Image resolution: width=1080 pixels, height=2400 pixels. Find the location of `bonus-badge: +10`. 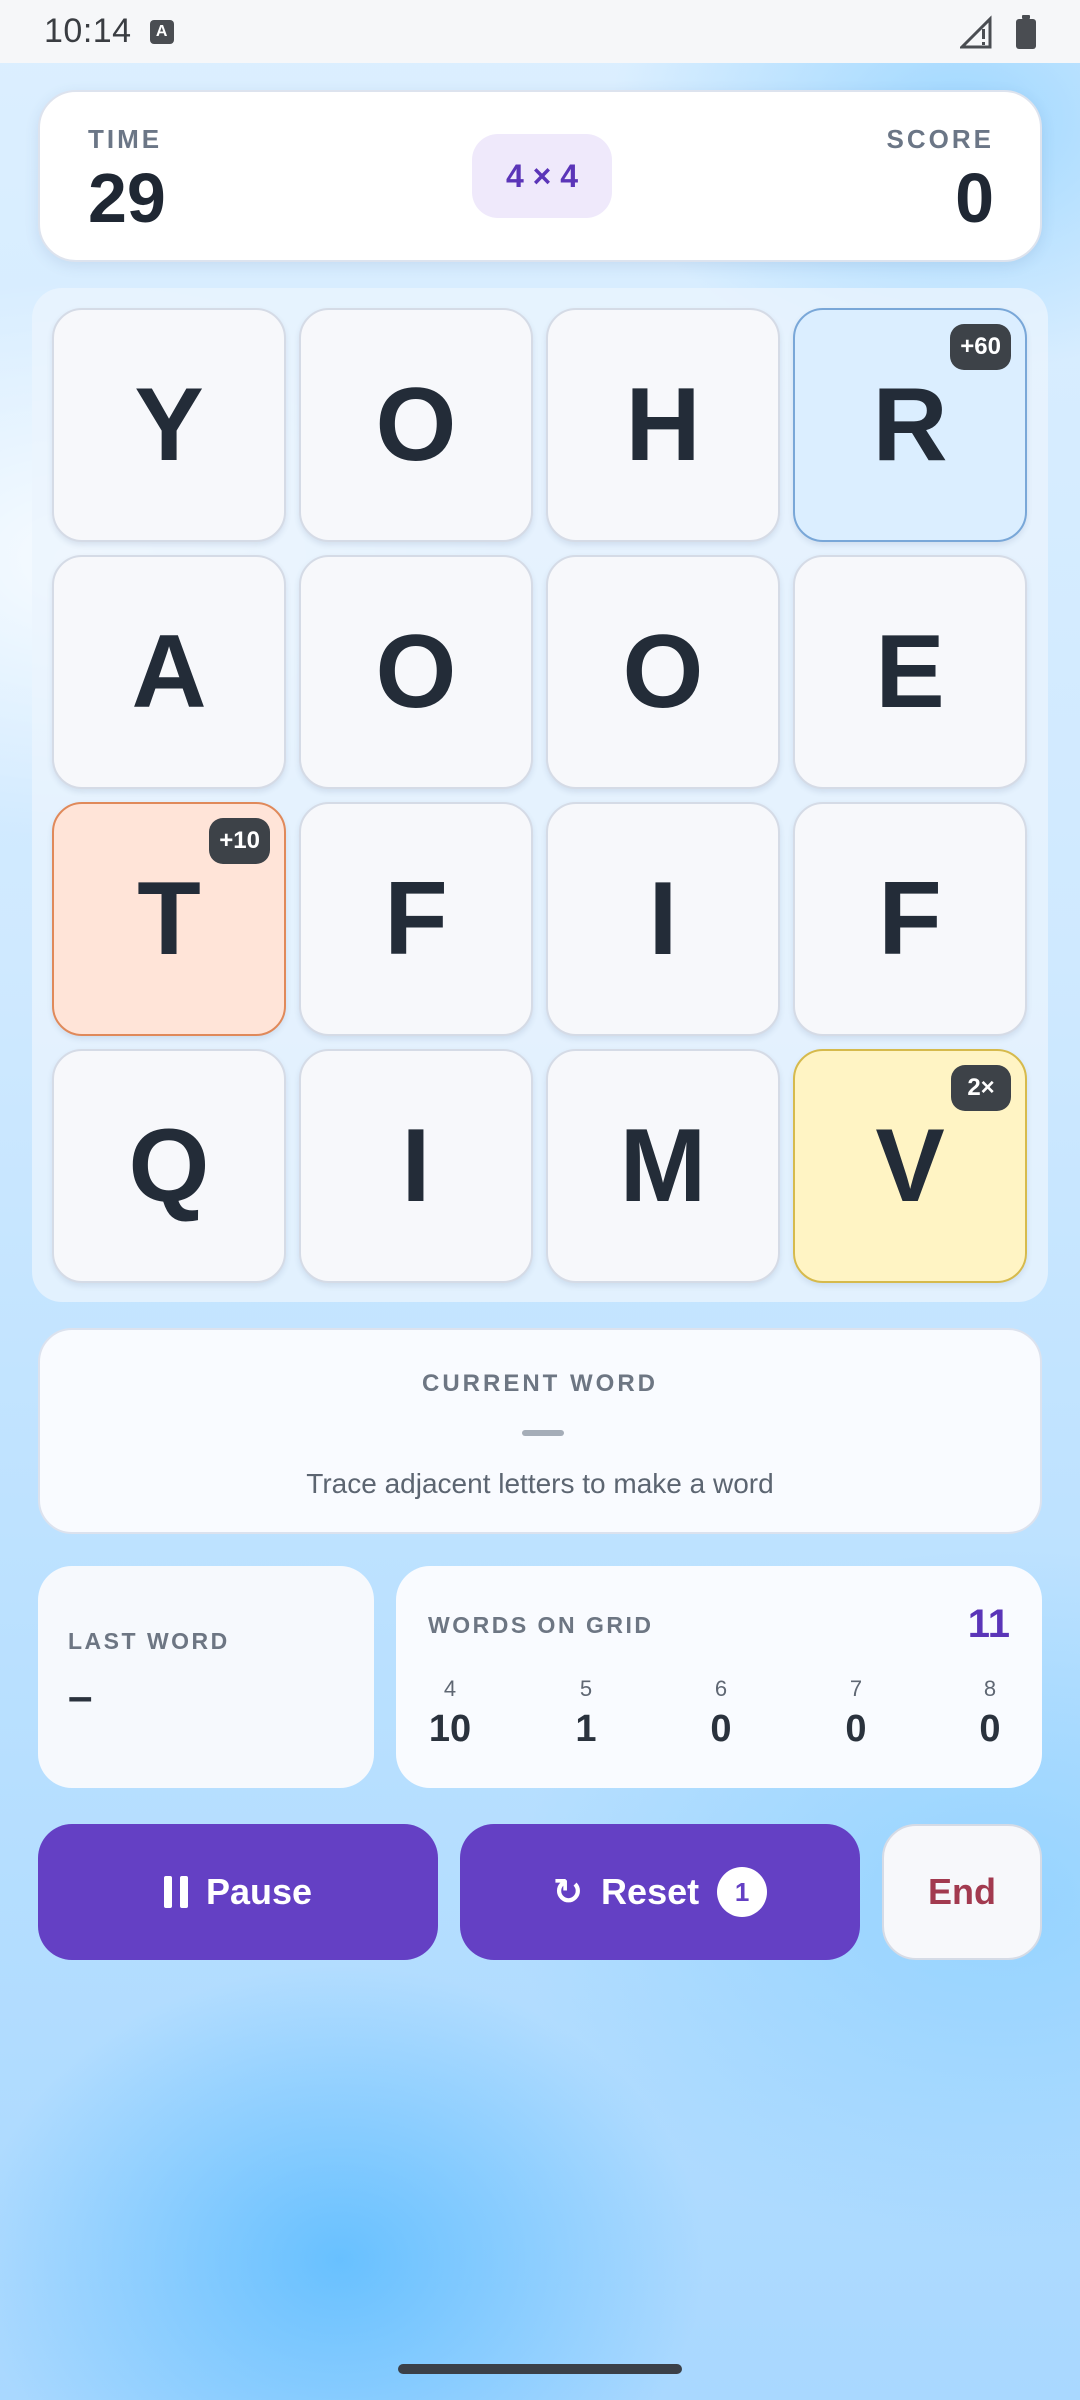

bonus-badge: +10 is located at coordinates (239, 841).